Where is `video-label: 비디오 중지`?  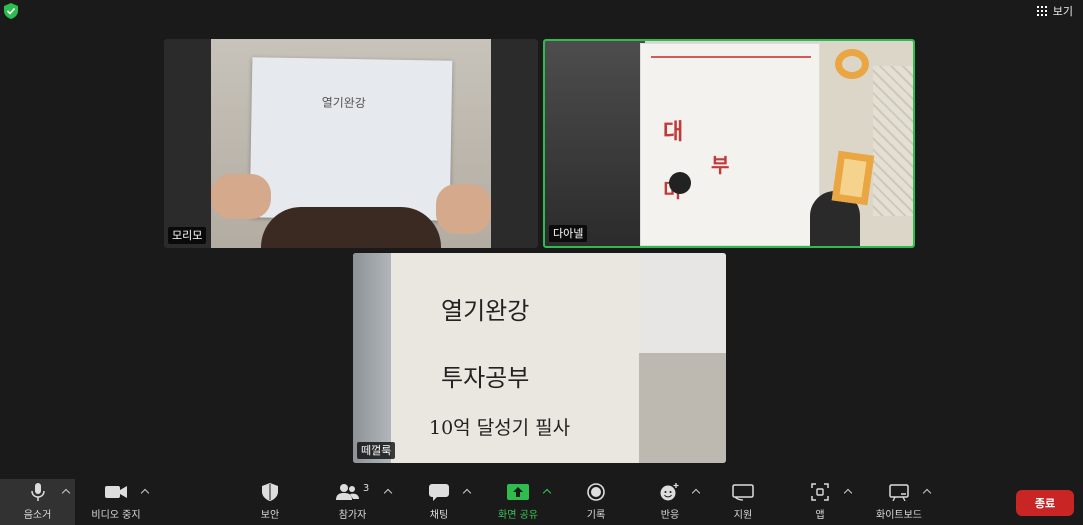 video-label: 비디오 중지 is located at coordinates (116, 515).